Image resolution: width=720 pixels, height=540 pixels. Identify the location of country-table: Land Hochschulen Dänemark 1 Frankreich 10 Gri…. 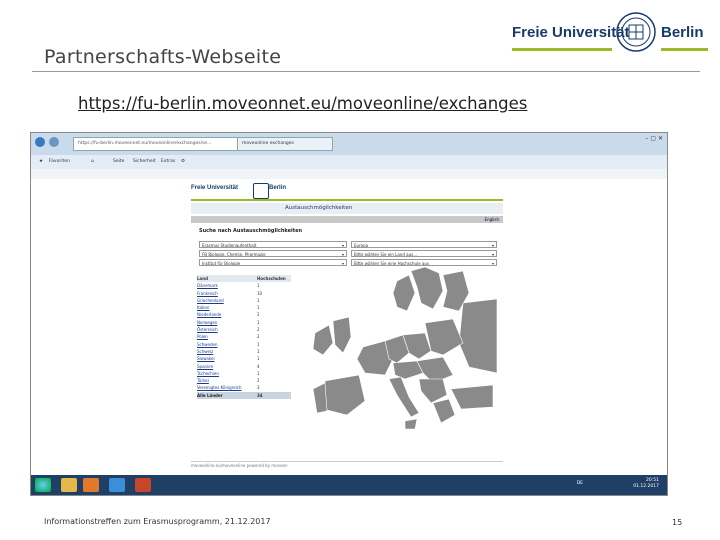
(244, 337).